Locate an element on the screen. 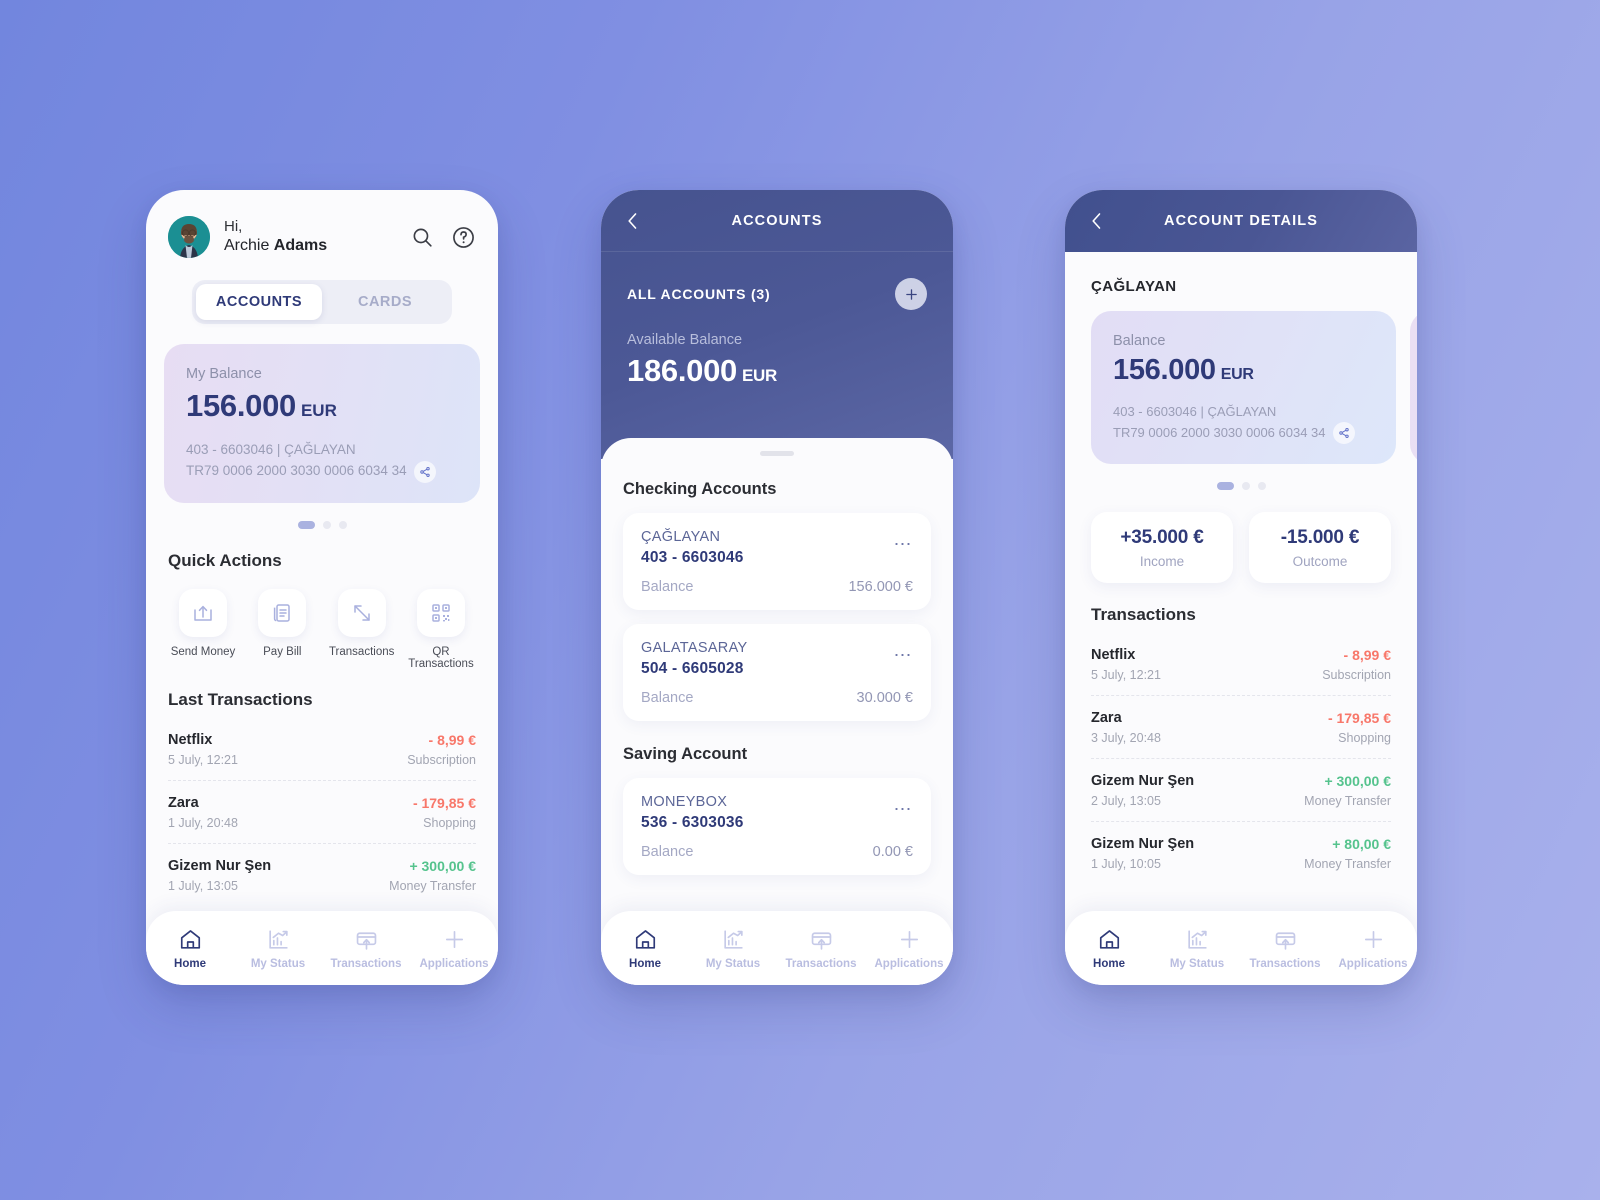  transaction-amount: + 80,00 € is located at coordinates (1361, 844).